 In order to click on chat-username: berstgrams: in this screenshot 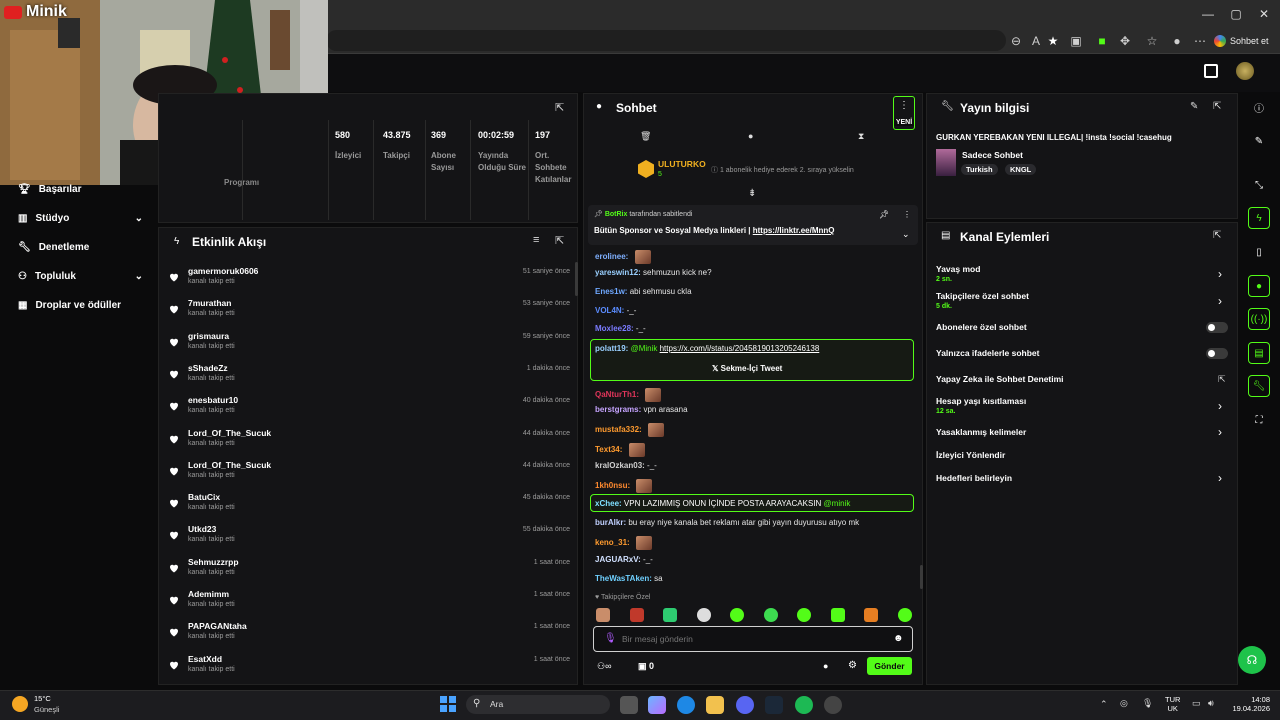, I will do `click(618, 409)`.